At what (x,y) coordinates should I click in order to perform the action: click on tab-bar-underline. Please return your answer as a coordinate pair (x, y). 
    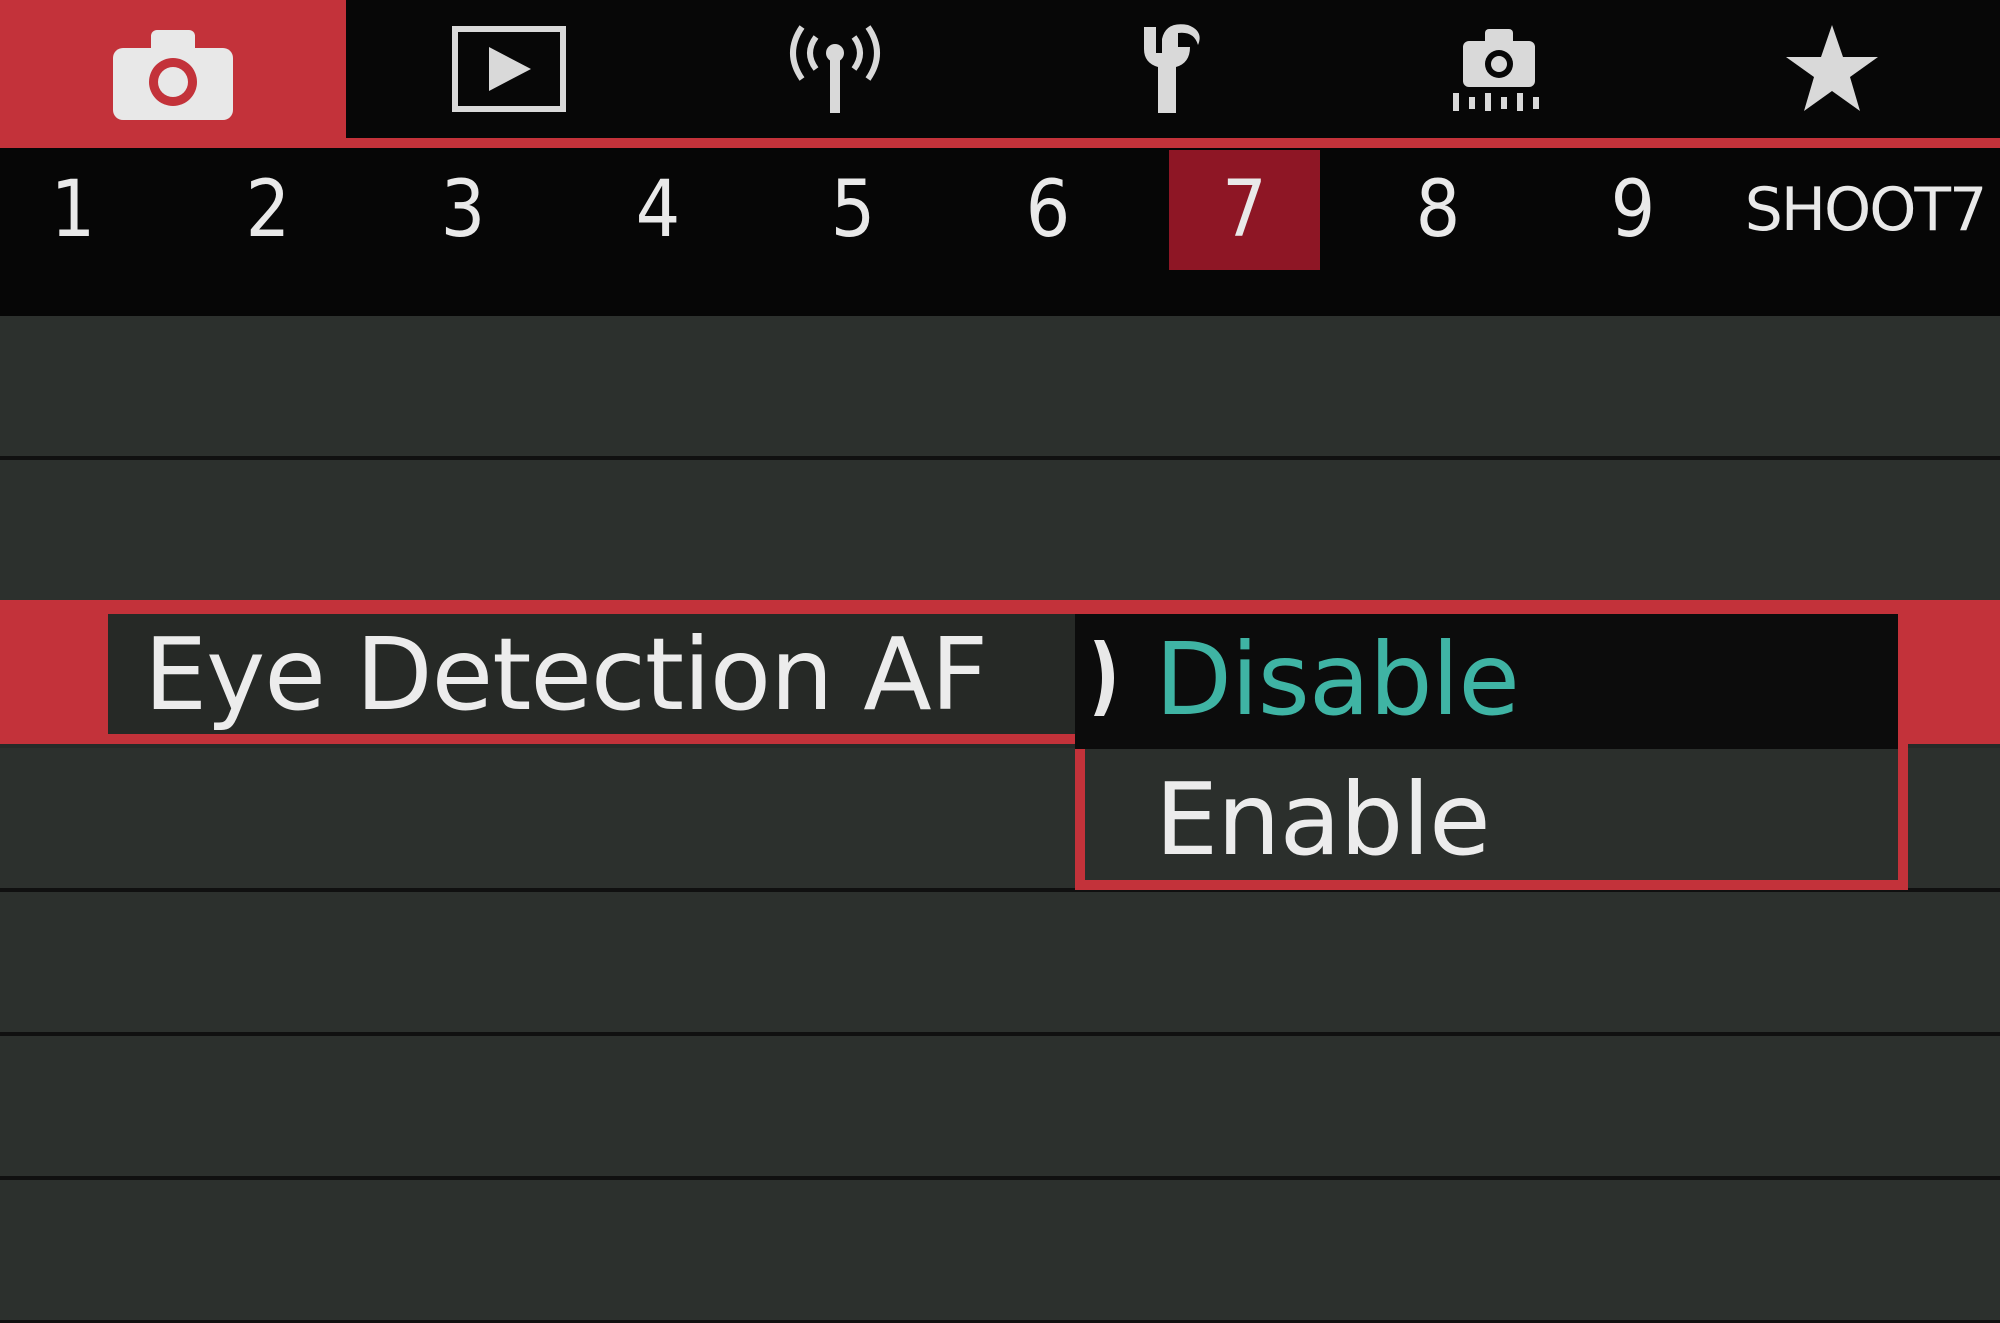
    Looking at the image, I should click on (1000, 143).